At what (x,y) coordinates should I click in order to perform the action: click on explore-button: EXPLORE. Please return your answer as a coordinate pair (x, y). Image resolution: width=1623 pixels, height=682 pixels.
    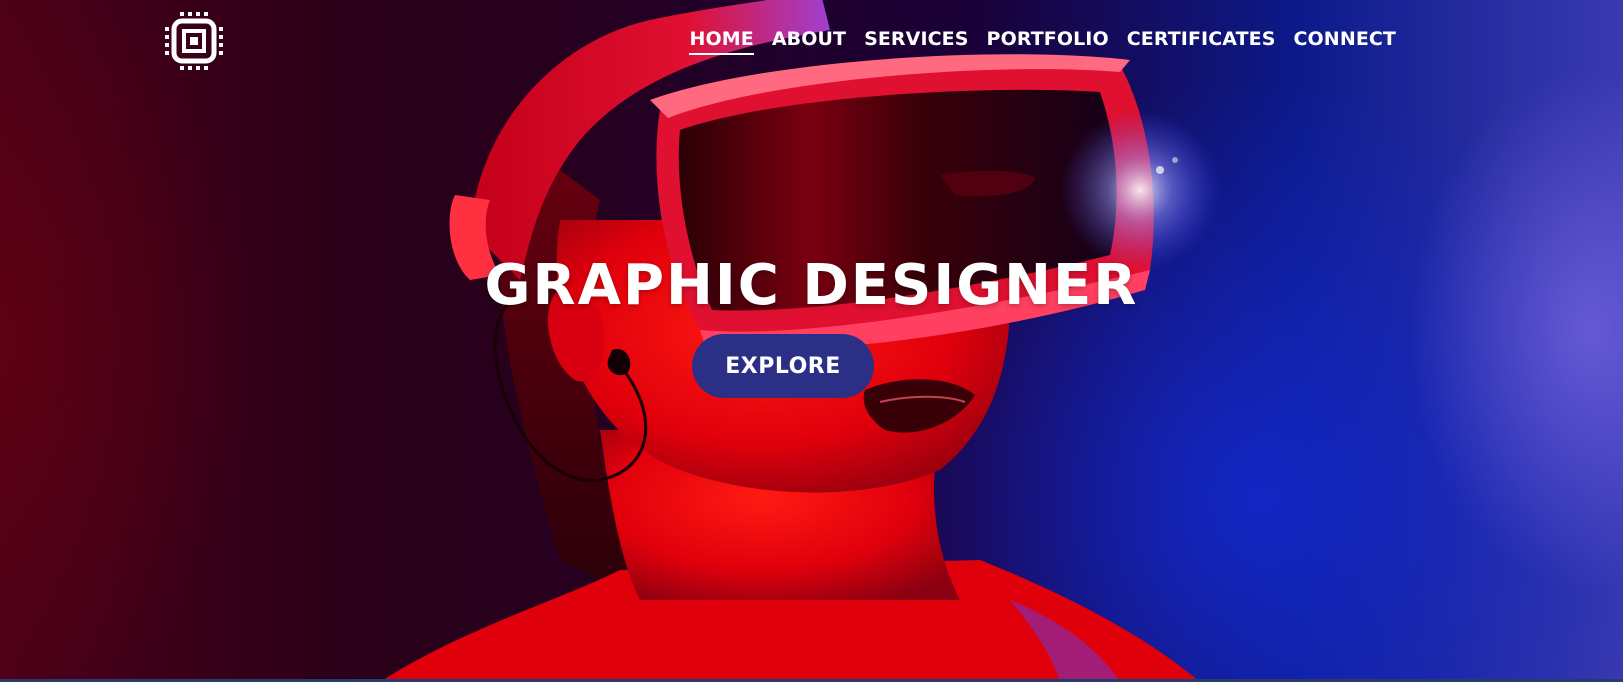
    Looking at the image, I should click on (783, 366).